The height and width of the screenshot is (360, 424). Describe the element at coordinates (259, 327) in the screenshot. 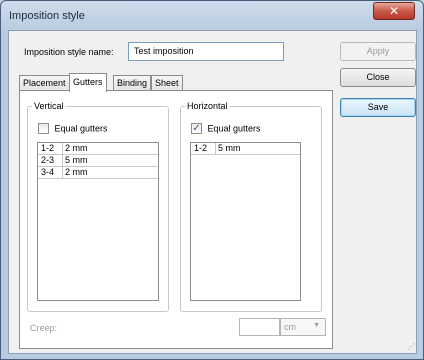

I see `creep-input` at that location.